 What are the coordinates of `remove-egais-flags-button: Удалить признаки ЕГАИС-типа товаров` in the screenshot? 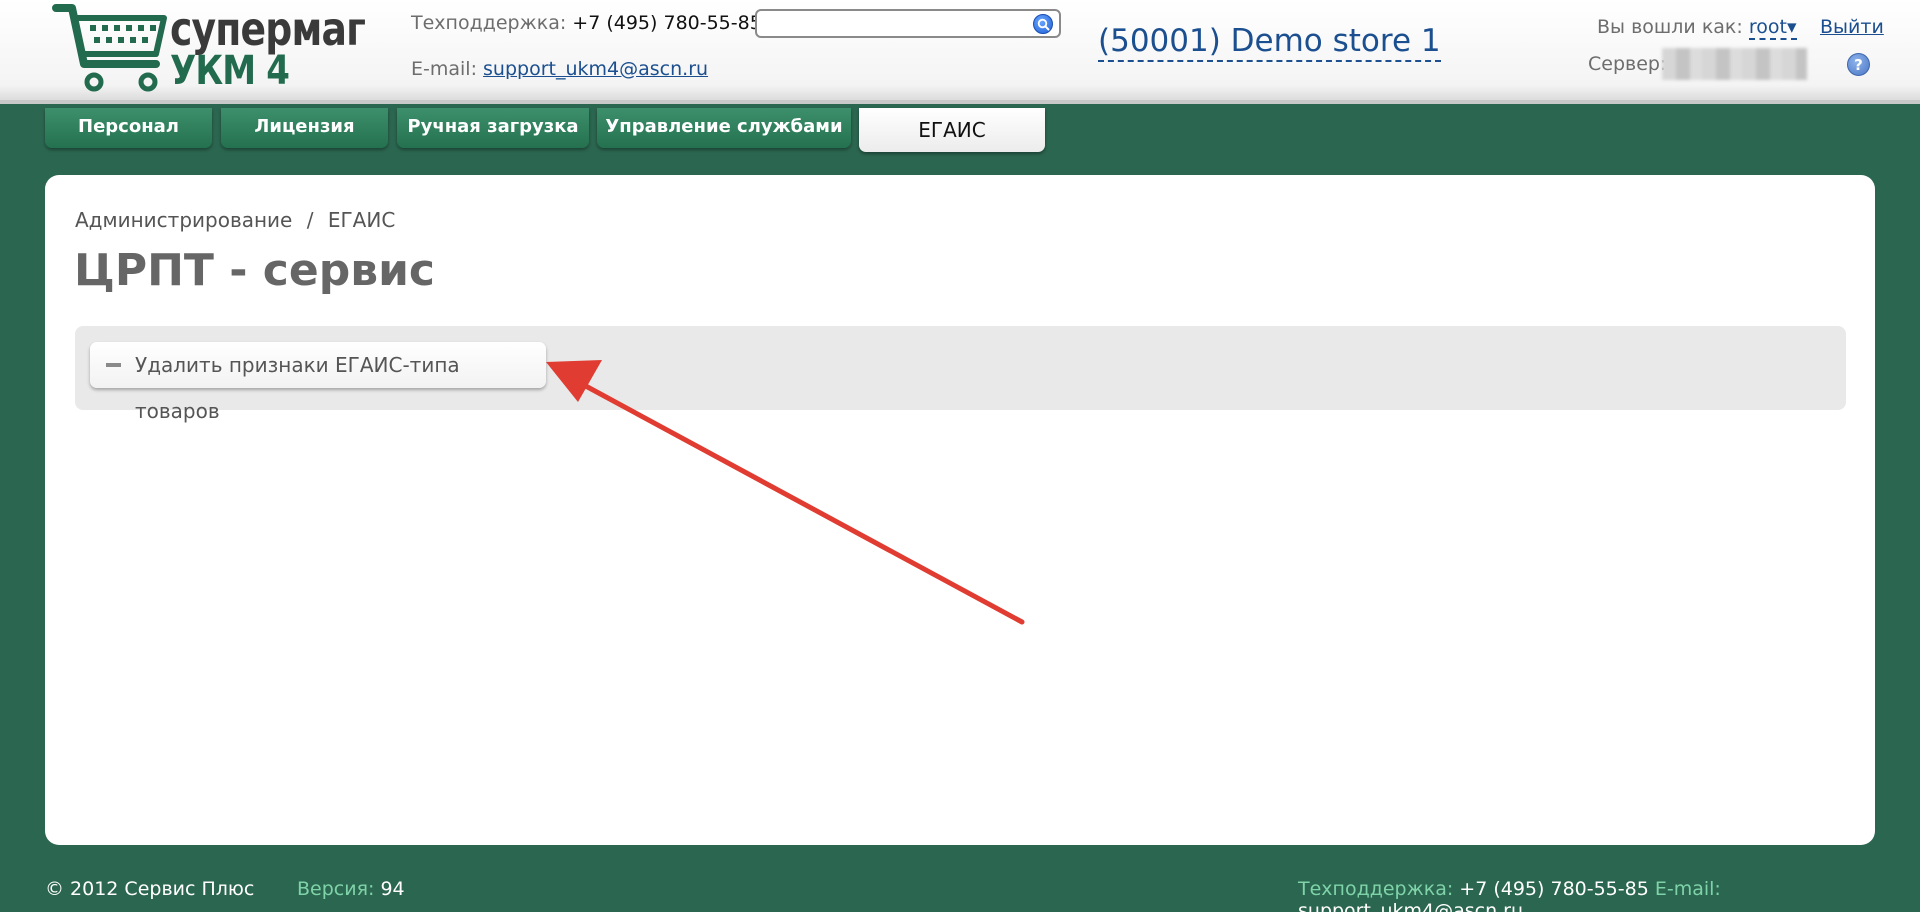 It's located at (318, 382).